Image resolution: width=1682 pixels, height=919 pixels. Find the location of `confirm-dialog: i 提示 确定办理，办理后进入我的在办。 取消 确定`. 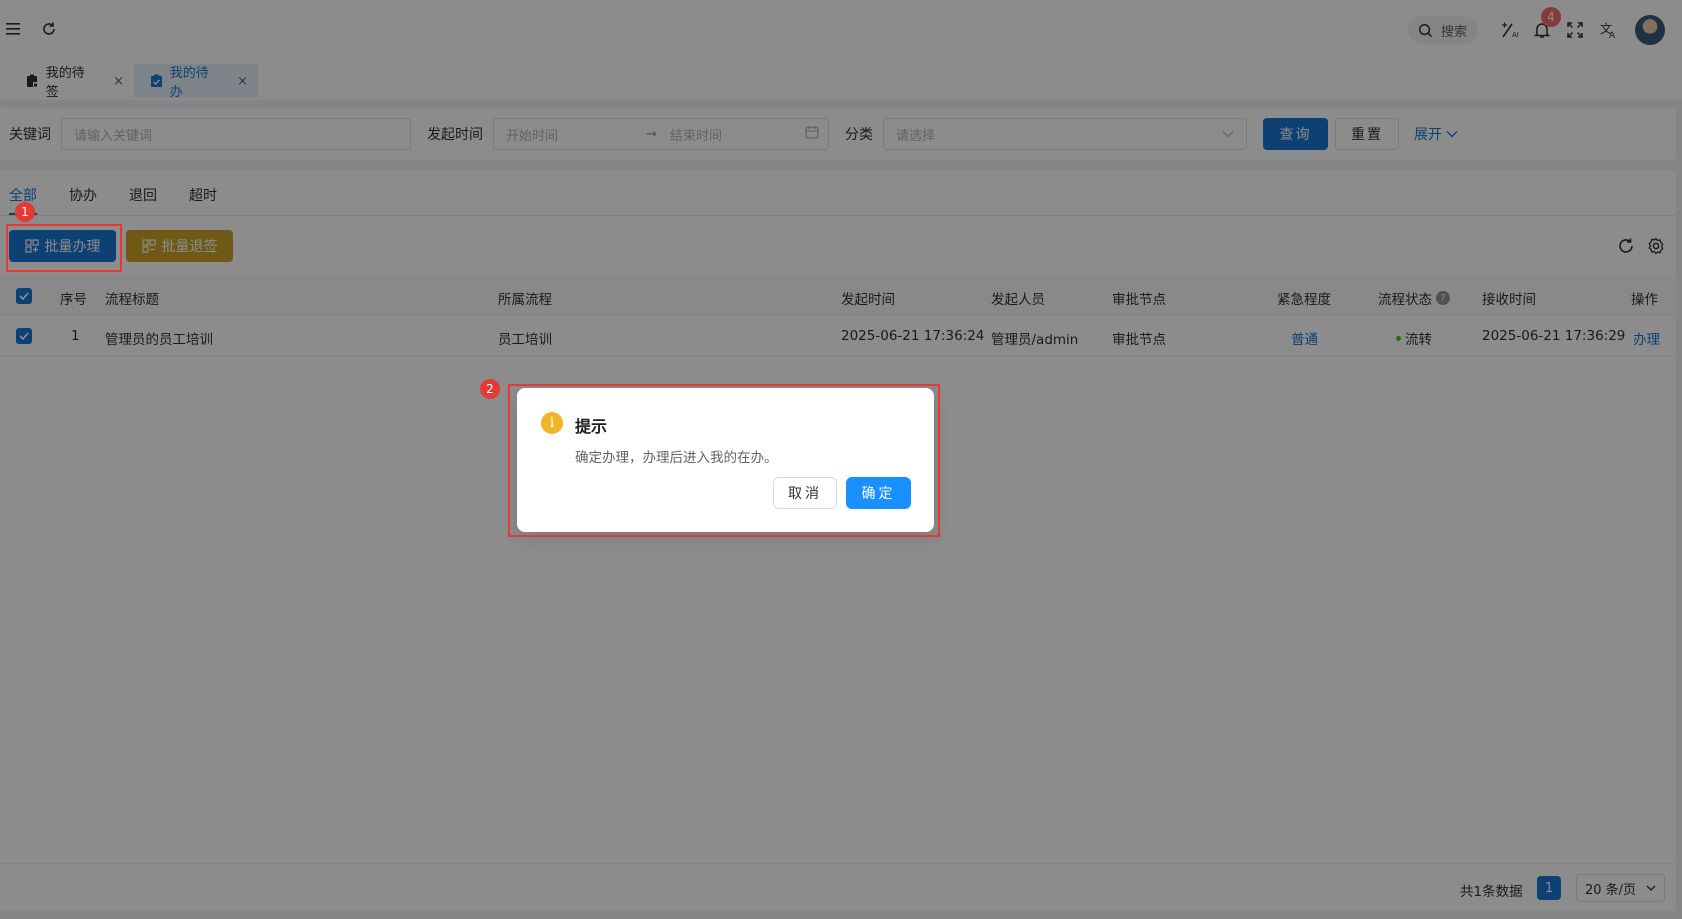

confirm-dialog: i 提示 确定办理，办理后进入我的在办。 取消 确定 is located at coordinates (725, 460).